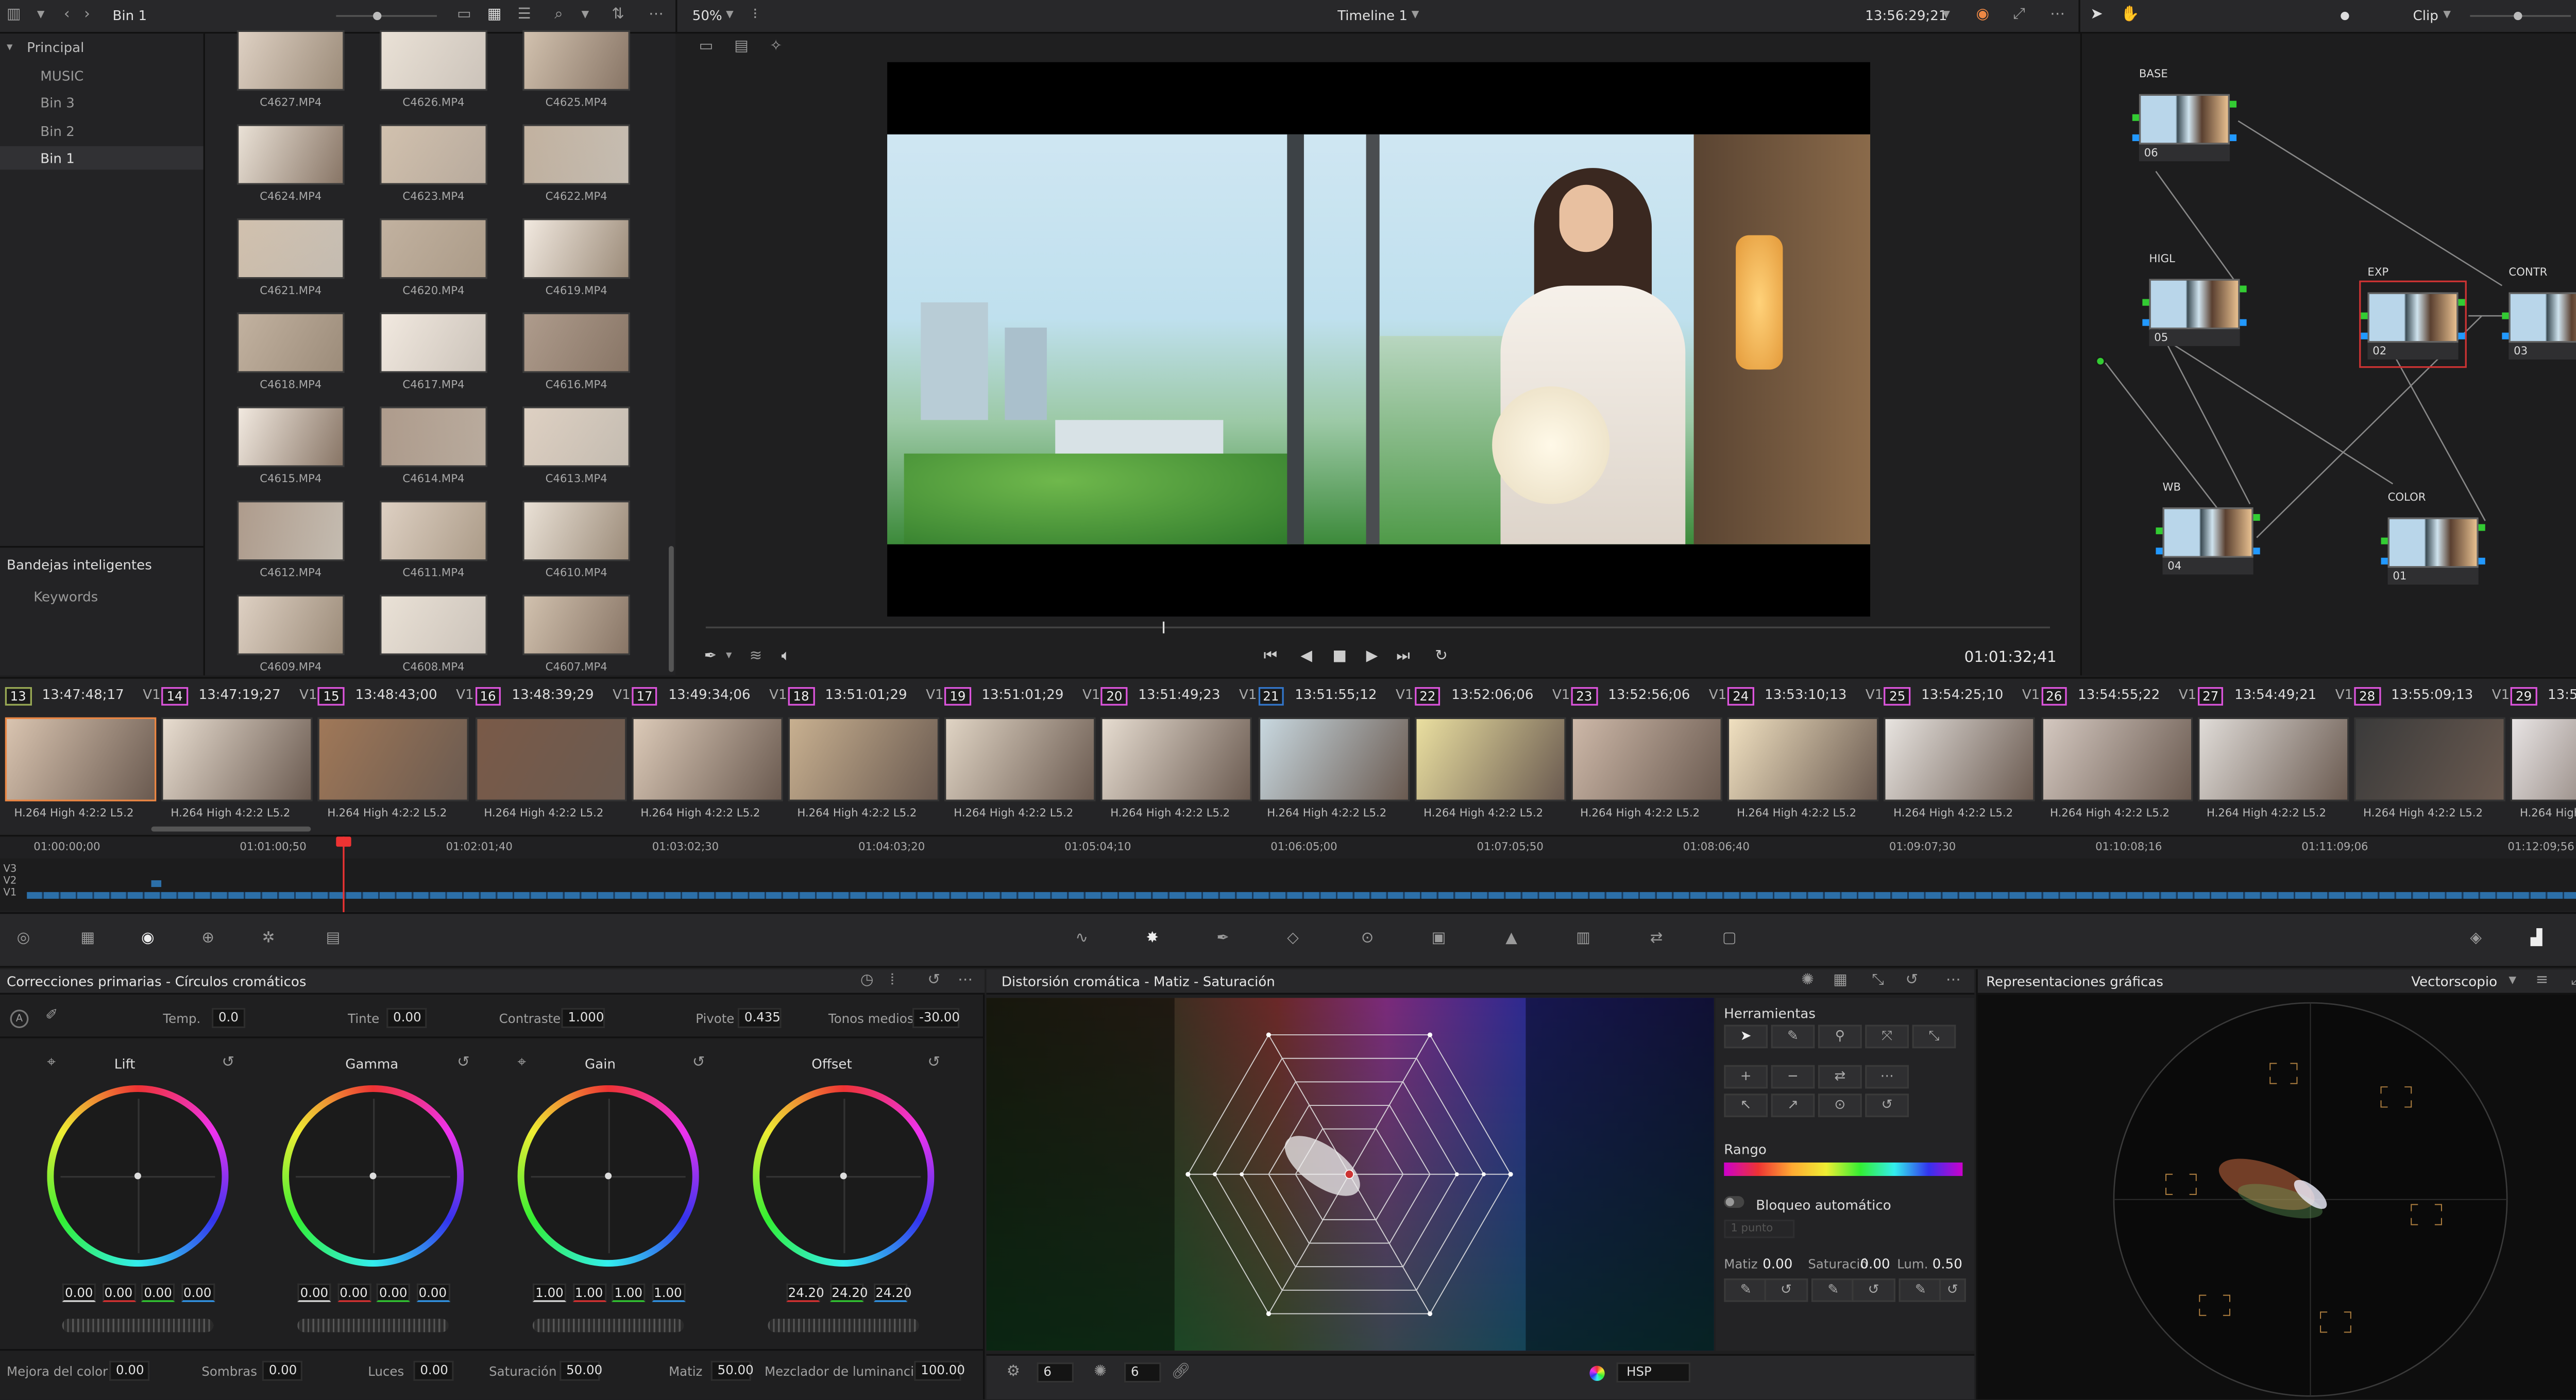  Describe the element at coordinates (1746, 1105) in the screenshot. I see `move-icon: ↖` at that location.